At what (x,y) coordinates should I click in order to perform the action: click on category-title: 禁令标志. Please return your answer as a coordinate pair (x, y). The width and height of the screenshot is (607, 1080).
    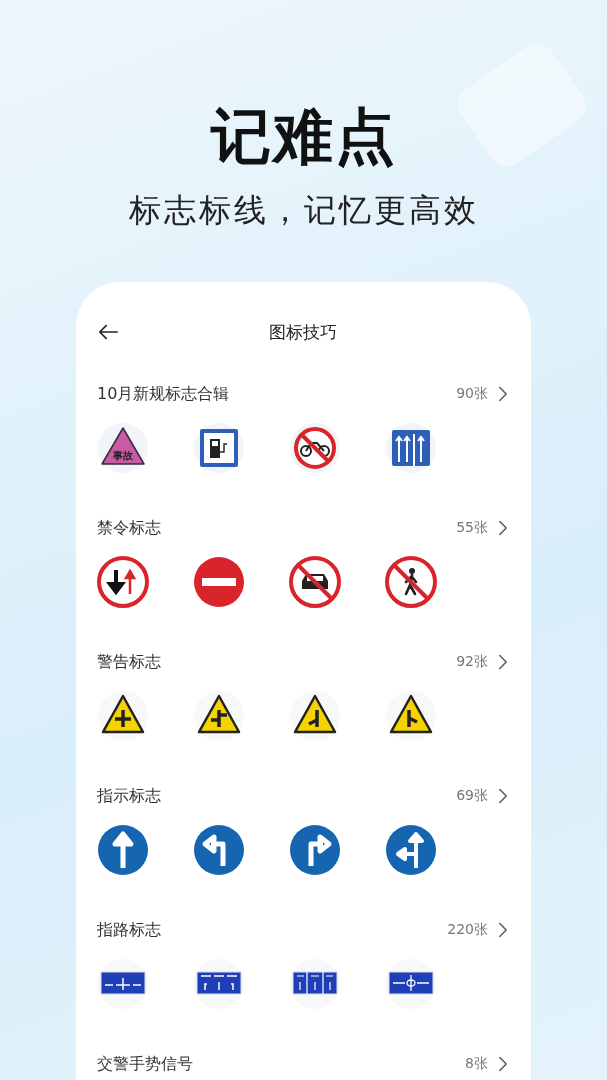
    Looking at the image, I should click on (129, 528).